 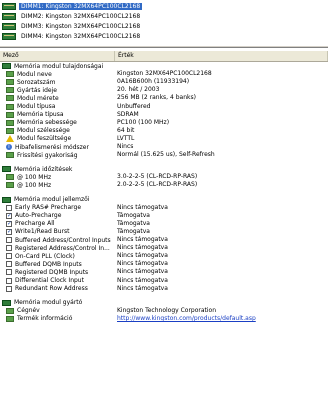 I want to click on field-value: 256 MB (2 ranks, 4 banks), so click(x=156, y=98).